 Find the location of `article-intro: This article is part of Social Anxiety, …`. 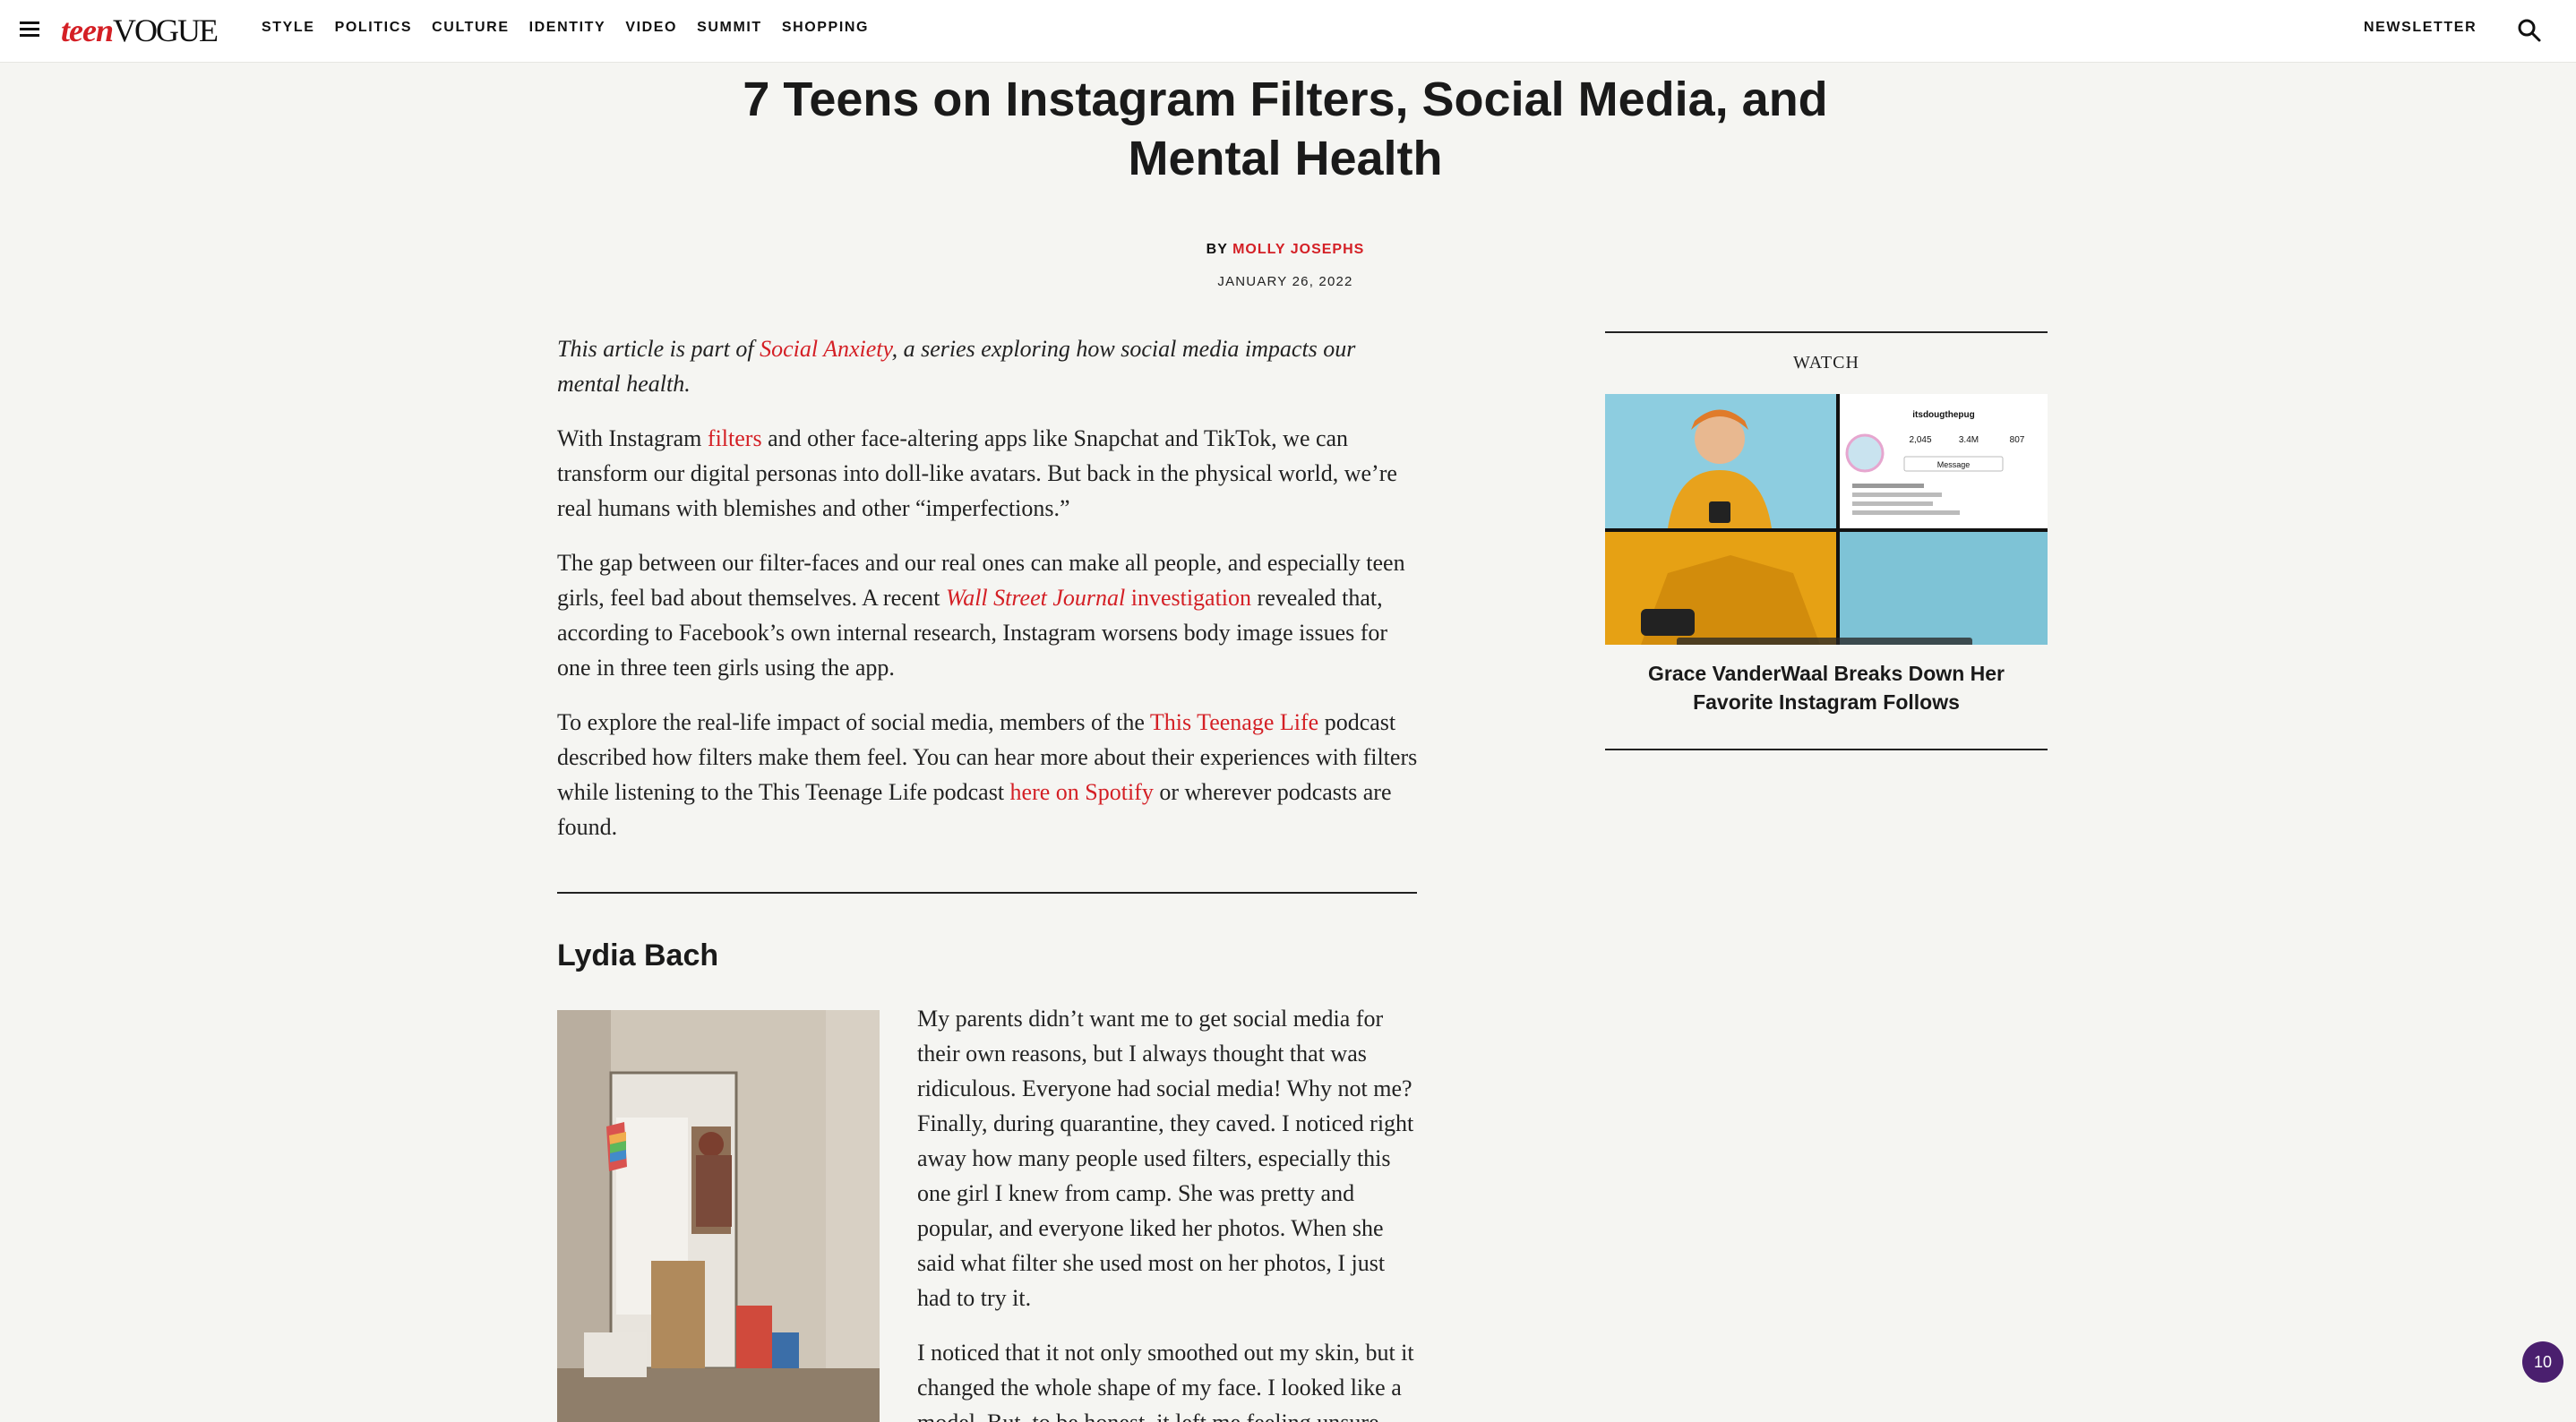

article-intro: This article is part of Social Anxiety, … is located at coordinates (988, 366).